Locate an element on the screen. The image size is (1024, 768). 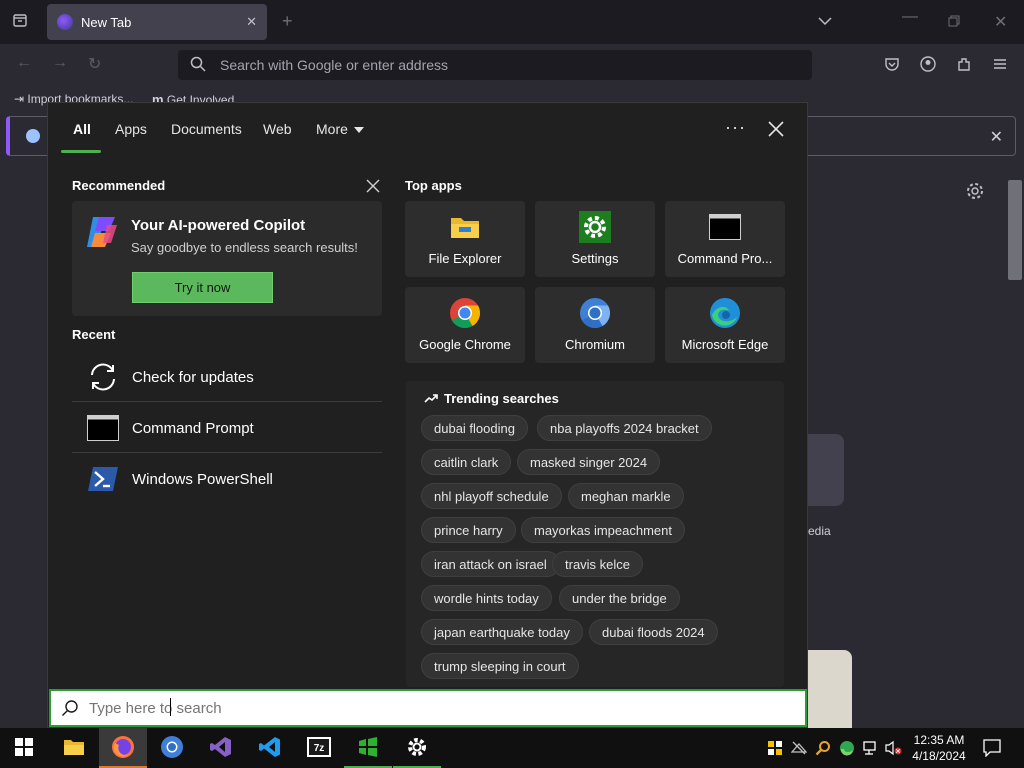
app-tile-google-chrome: Google Chrome is located at coordinates (465, 325).